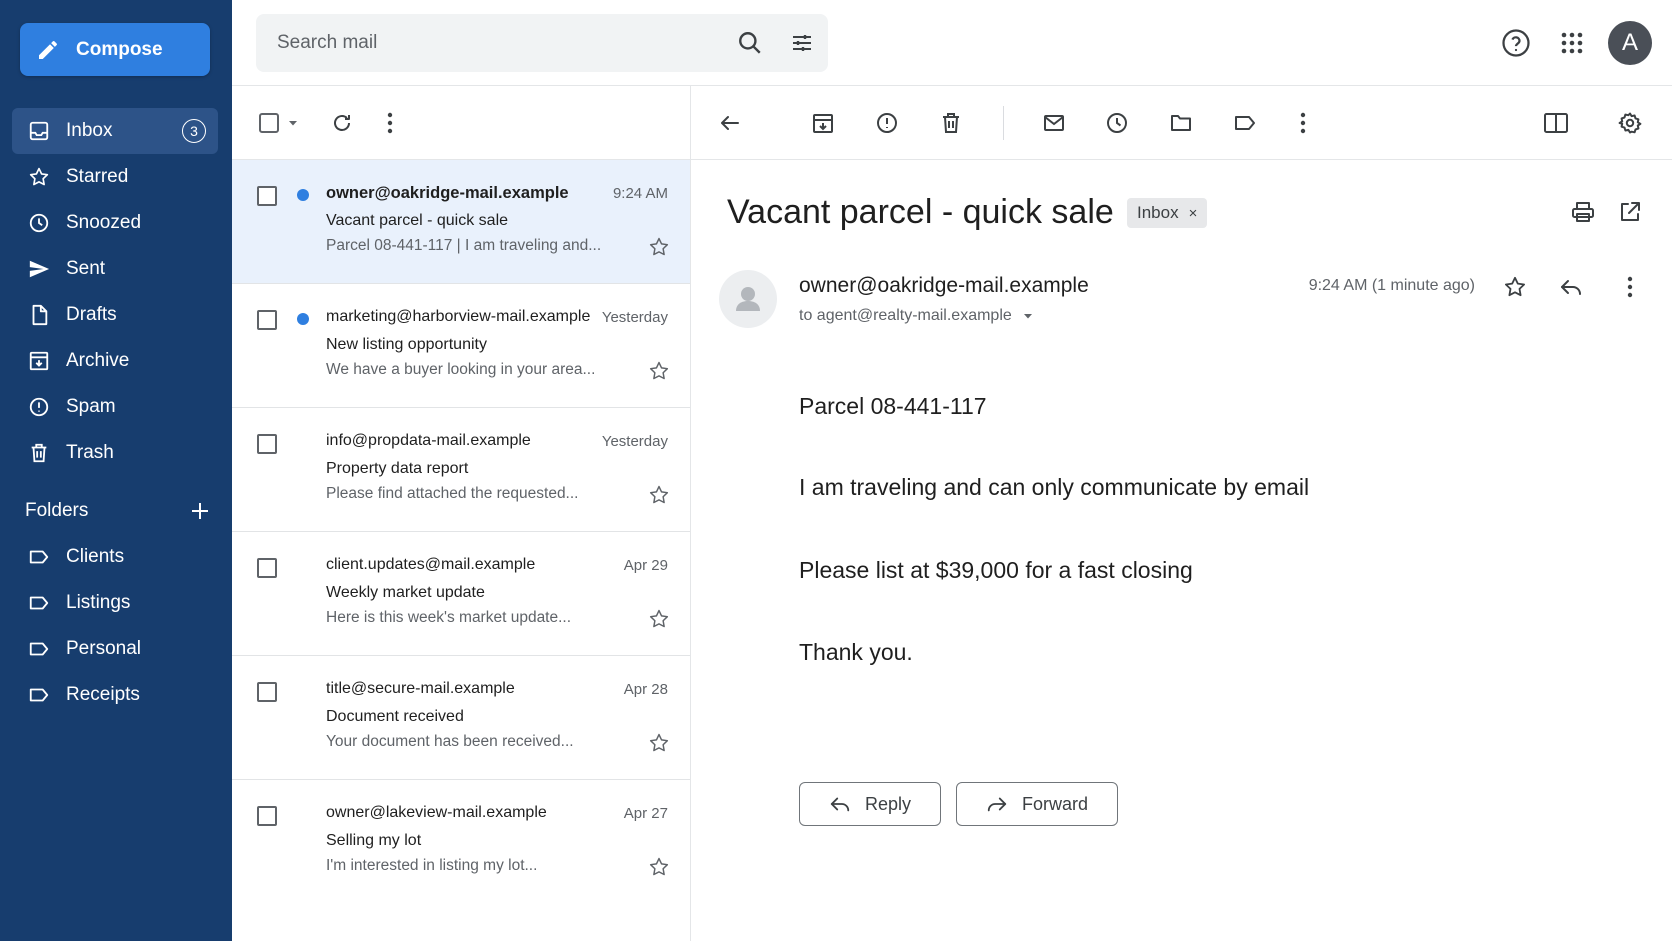 The image size is (1672, 941). I want to click on folder-item-personal: Personal, so click(115, 649).